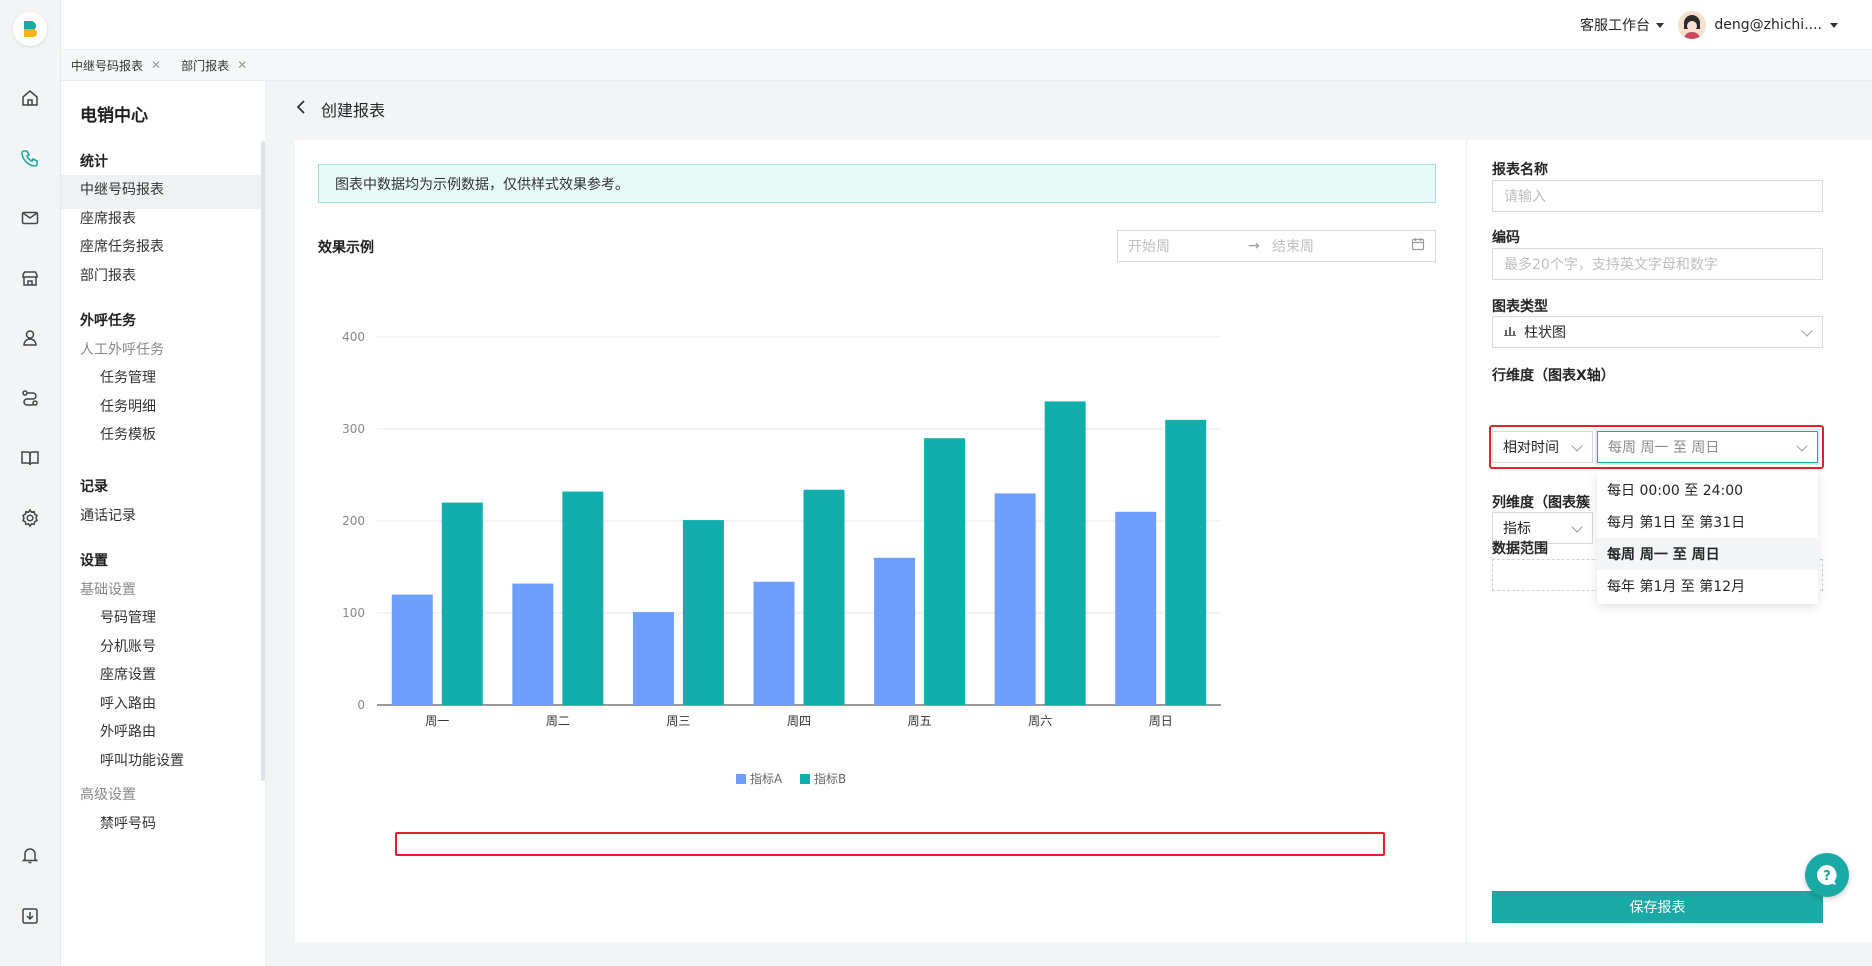  I want to click on legend-label: 指标B, so click(830, 778).